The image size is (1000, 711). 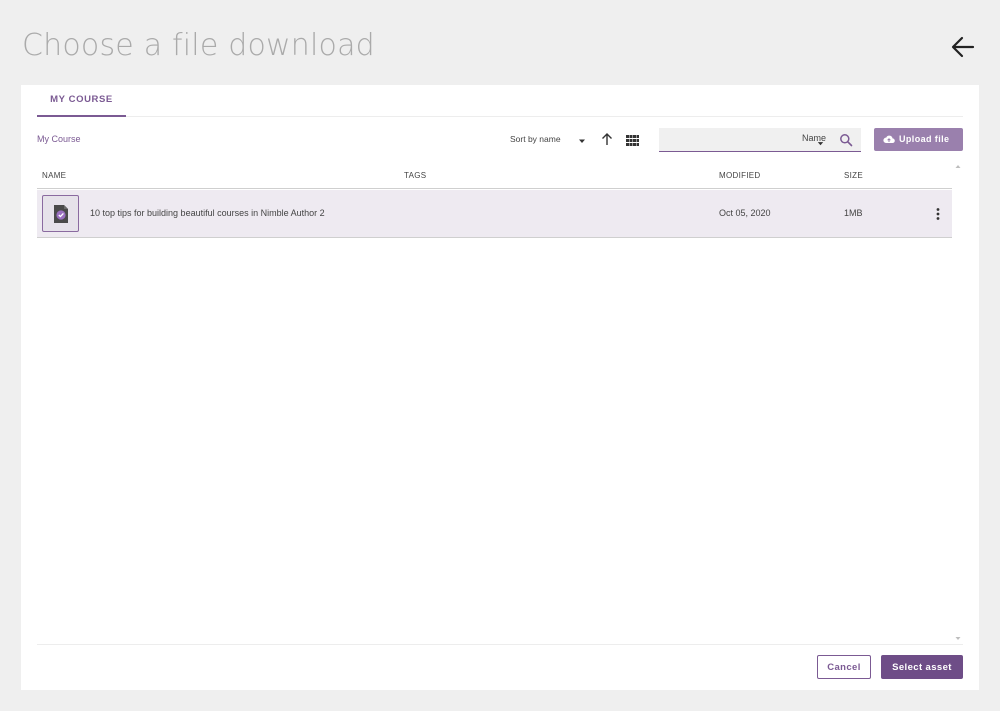 What do you see at coordinates (198, 45) in the screenshot?
I see `dialog-title: Choose a file download` at bounding box center [198, 45].